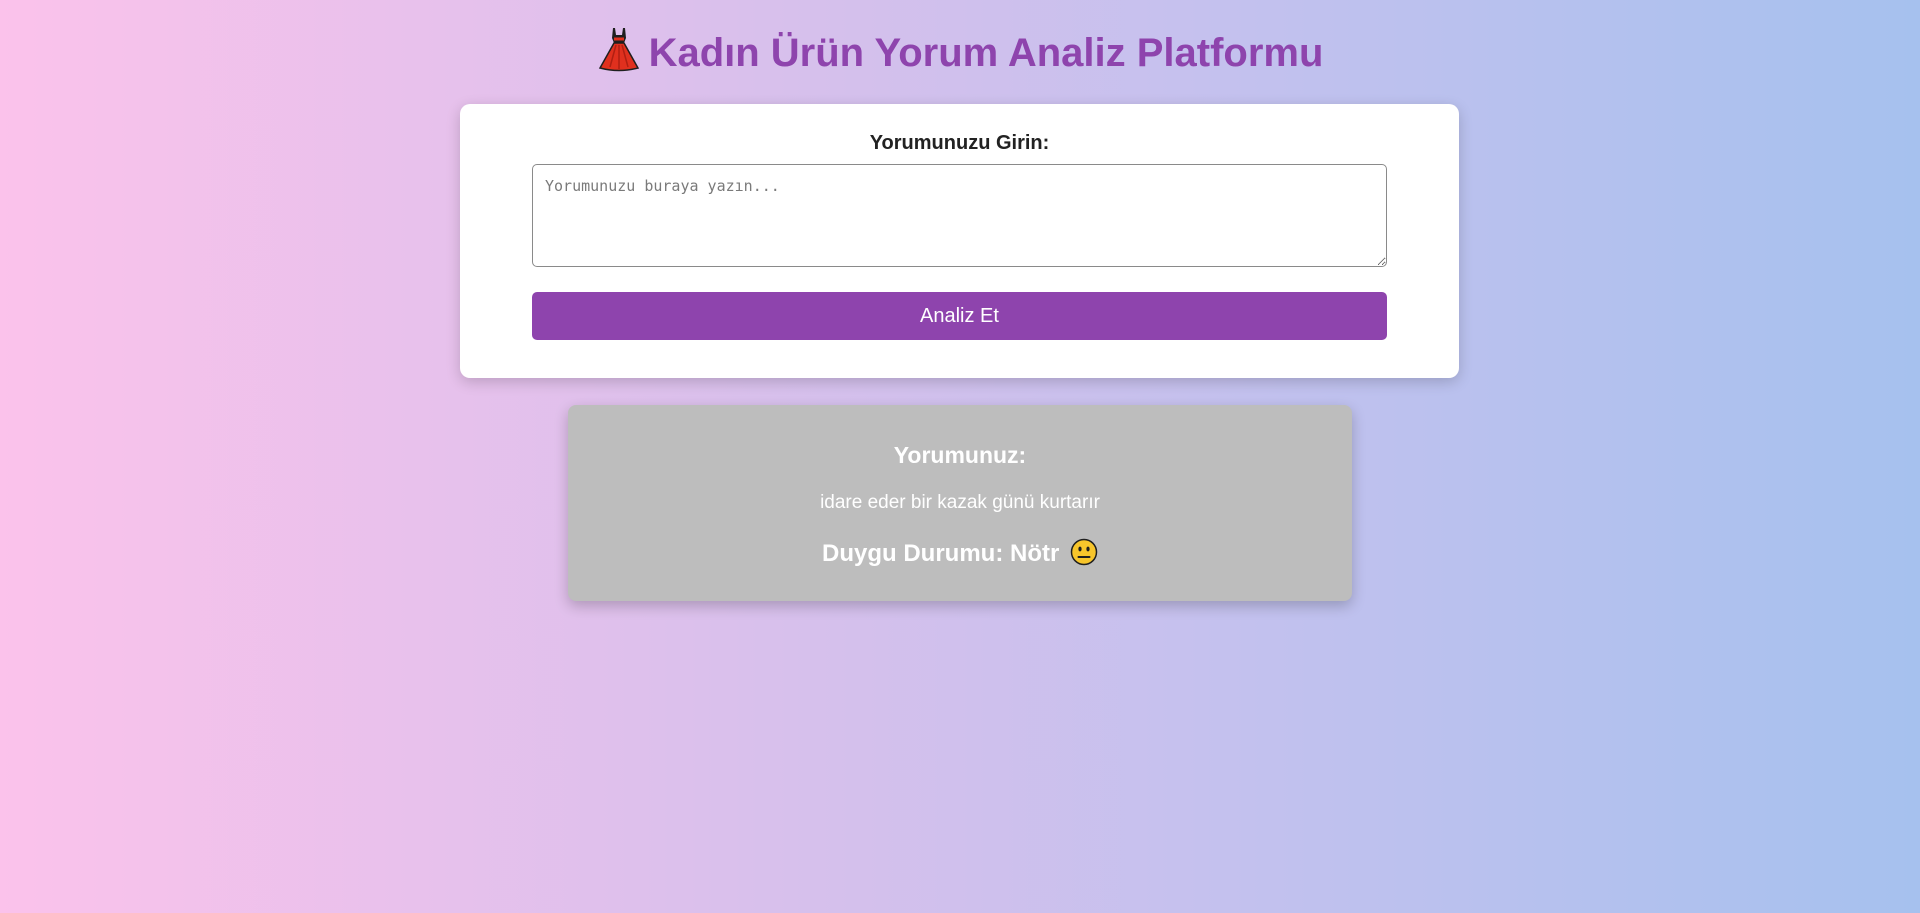 The image size is (1920, 913). I want to click on result-comment: idare eder bir kazak günü kurtarır, so click(960, 502).